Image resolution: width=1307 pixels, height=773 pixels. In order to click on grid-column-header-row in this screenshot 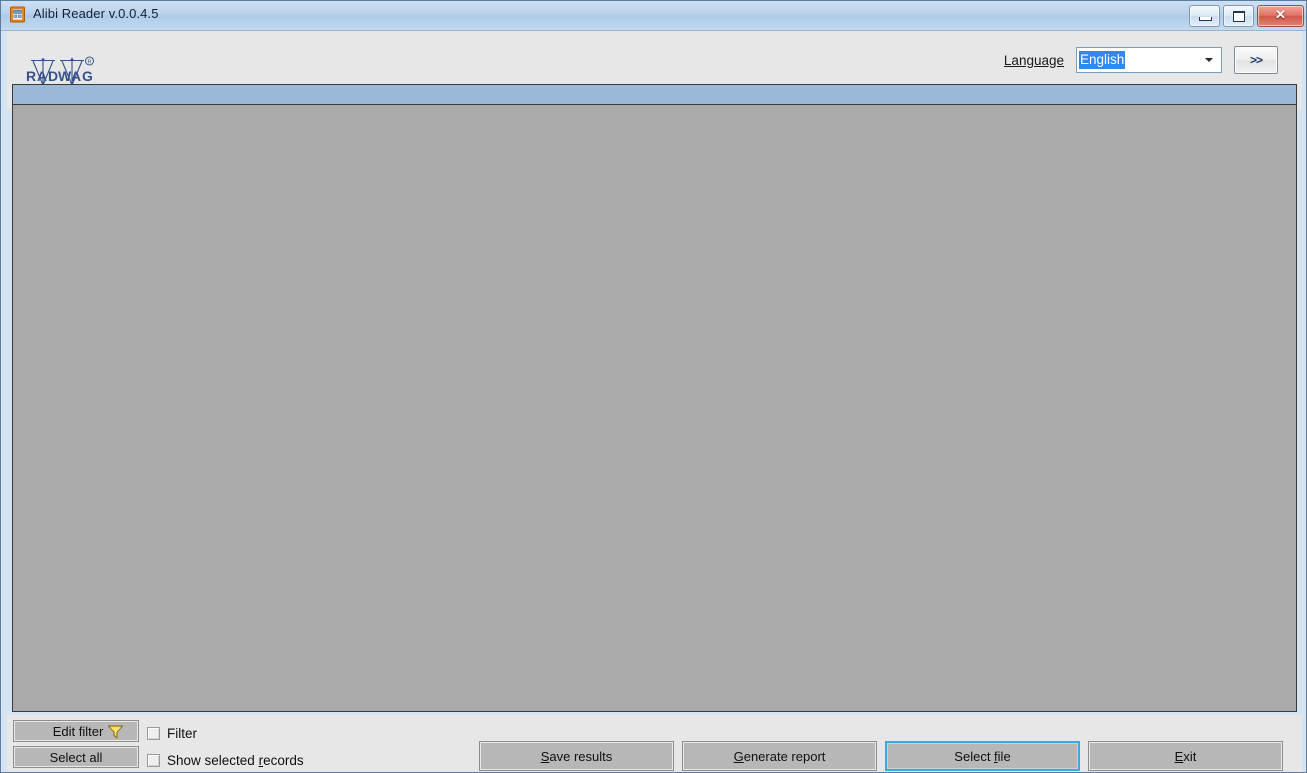, I will do `click(654, 95)`.